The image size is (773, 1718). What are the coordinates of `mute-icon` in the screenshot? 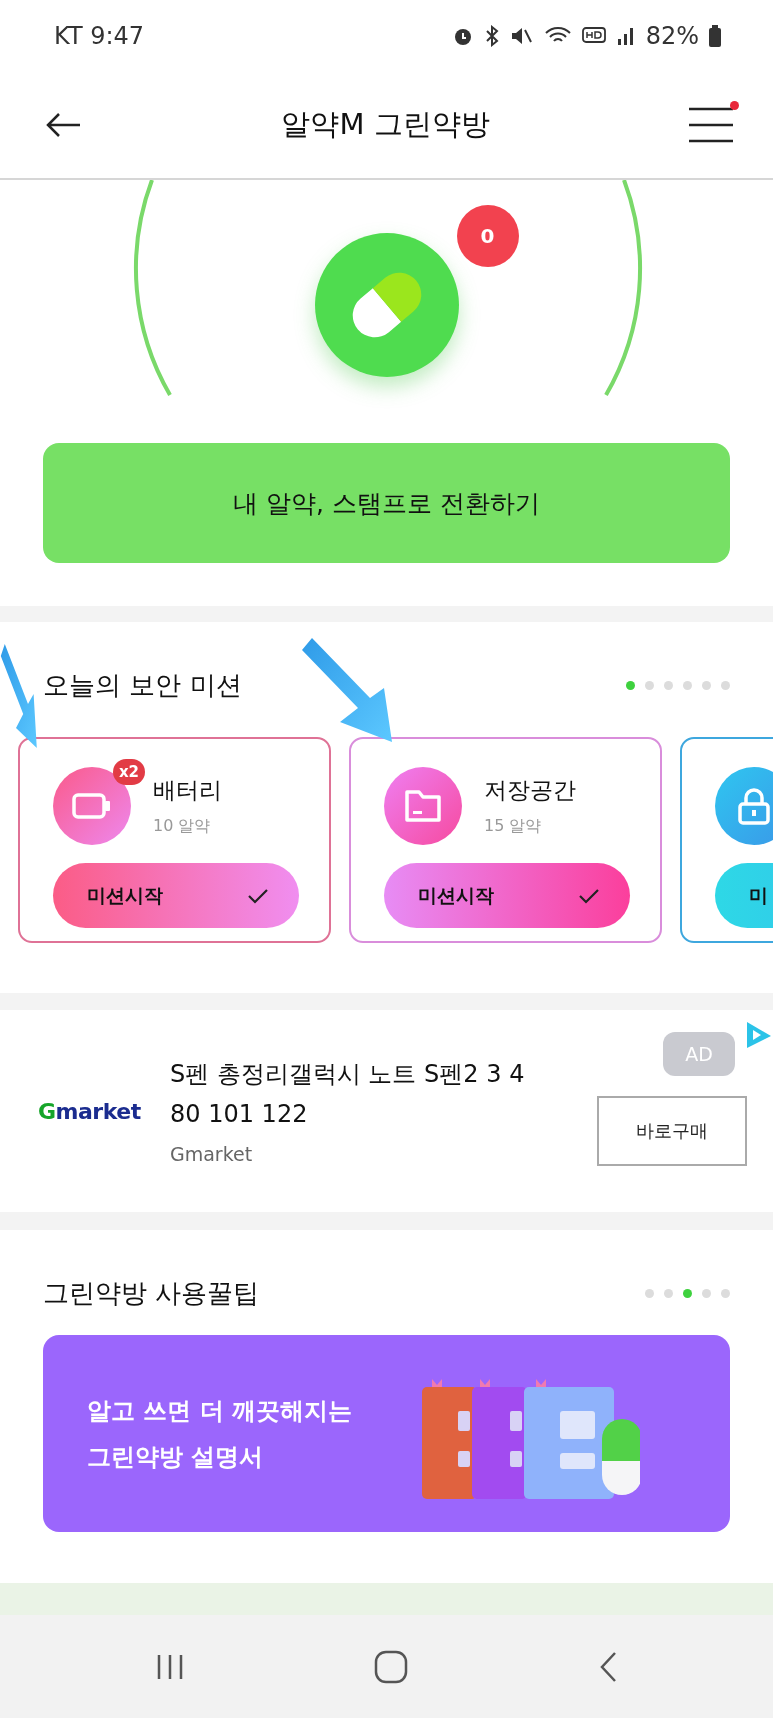 It's located at (521, 36).